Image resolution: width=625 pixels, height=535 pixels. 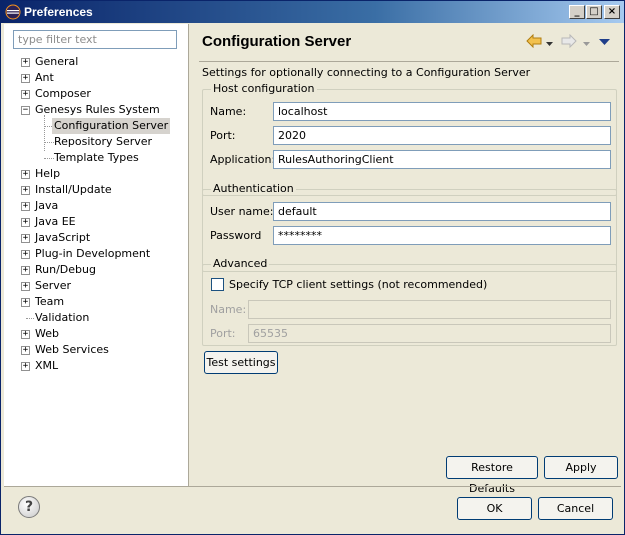 What do you see at coordinates (96, 174) in the screenshot?
I see `tree-item: + Help` at bounding box center [96, 174].